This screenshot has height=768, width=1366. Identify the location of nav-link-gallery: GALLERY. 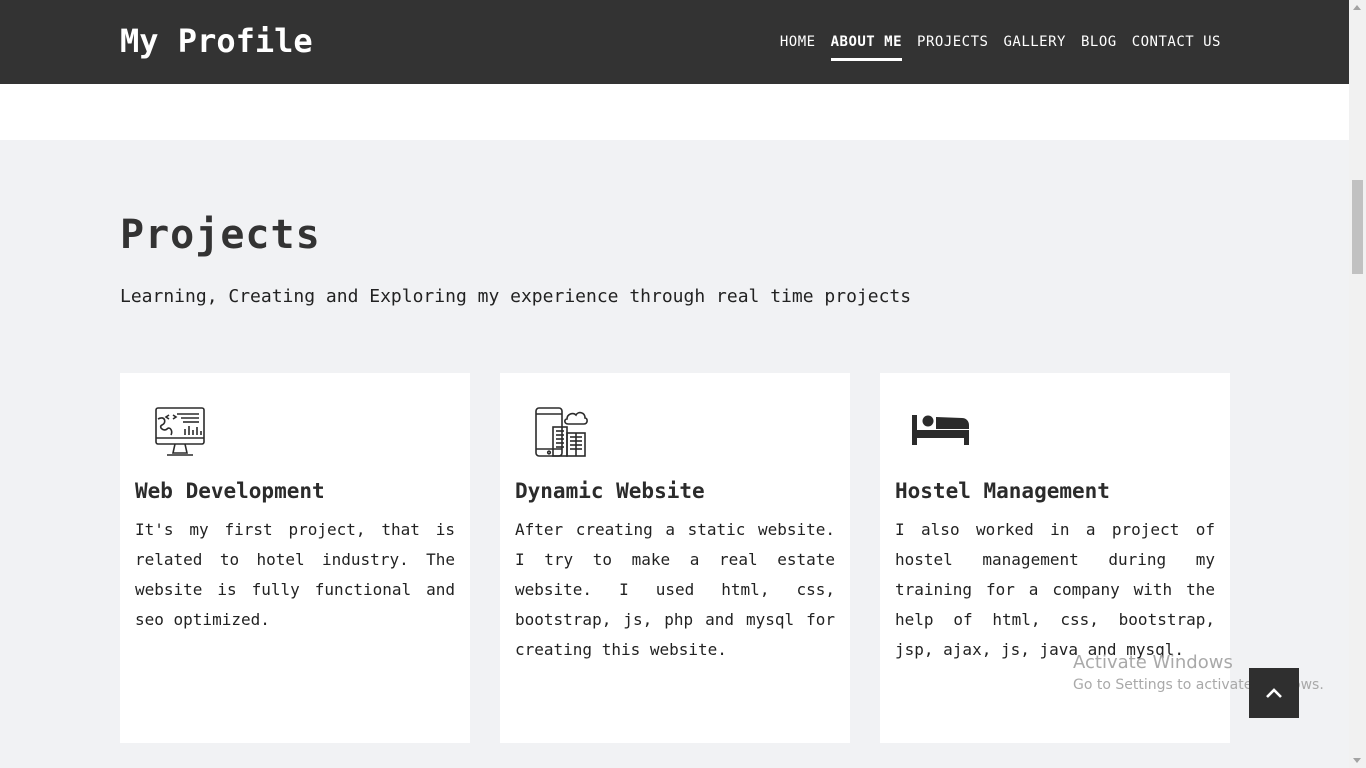
(1034, 42).